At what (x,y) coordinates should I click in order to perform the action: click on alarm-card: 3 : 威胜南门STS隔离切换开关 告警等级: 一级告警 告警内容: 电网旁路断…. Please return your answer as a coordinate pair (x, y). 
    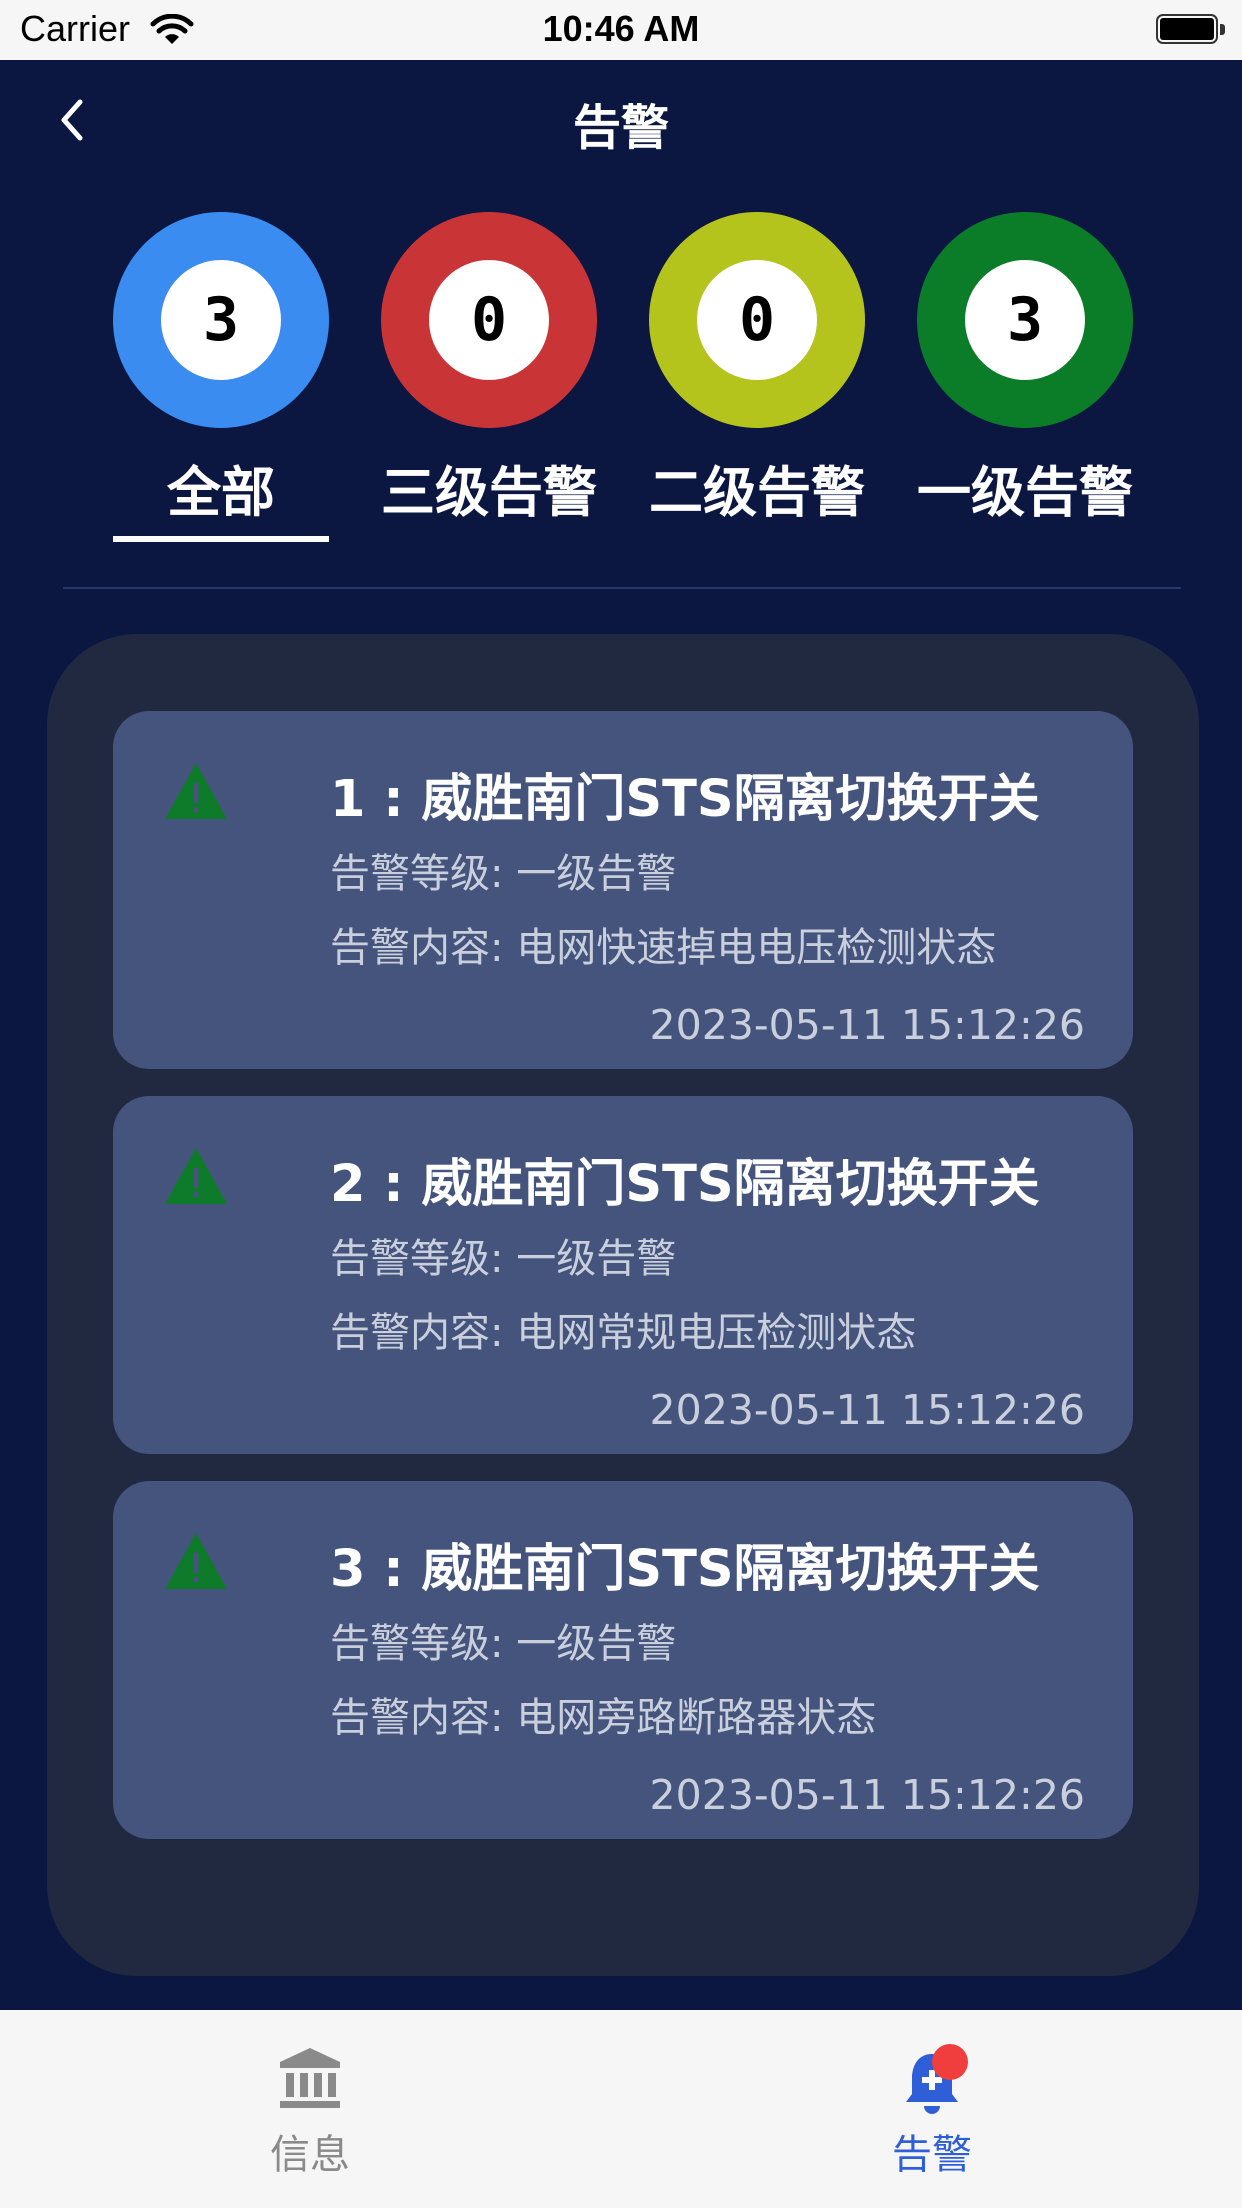
    Looking at the image, I should click on (623, 1660).